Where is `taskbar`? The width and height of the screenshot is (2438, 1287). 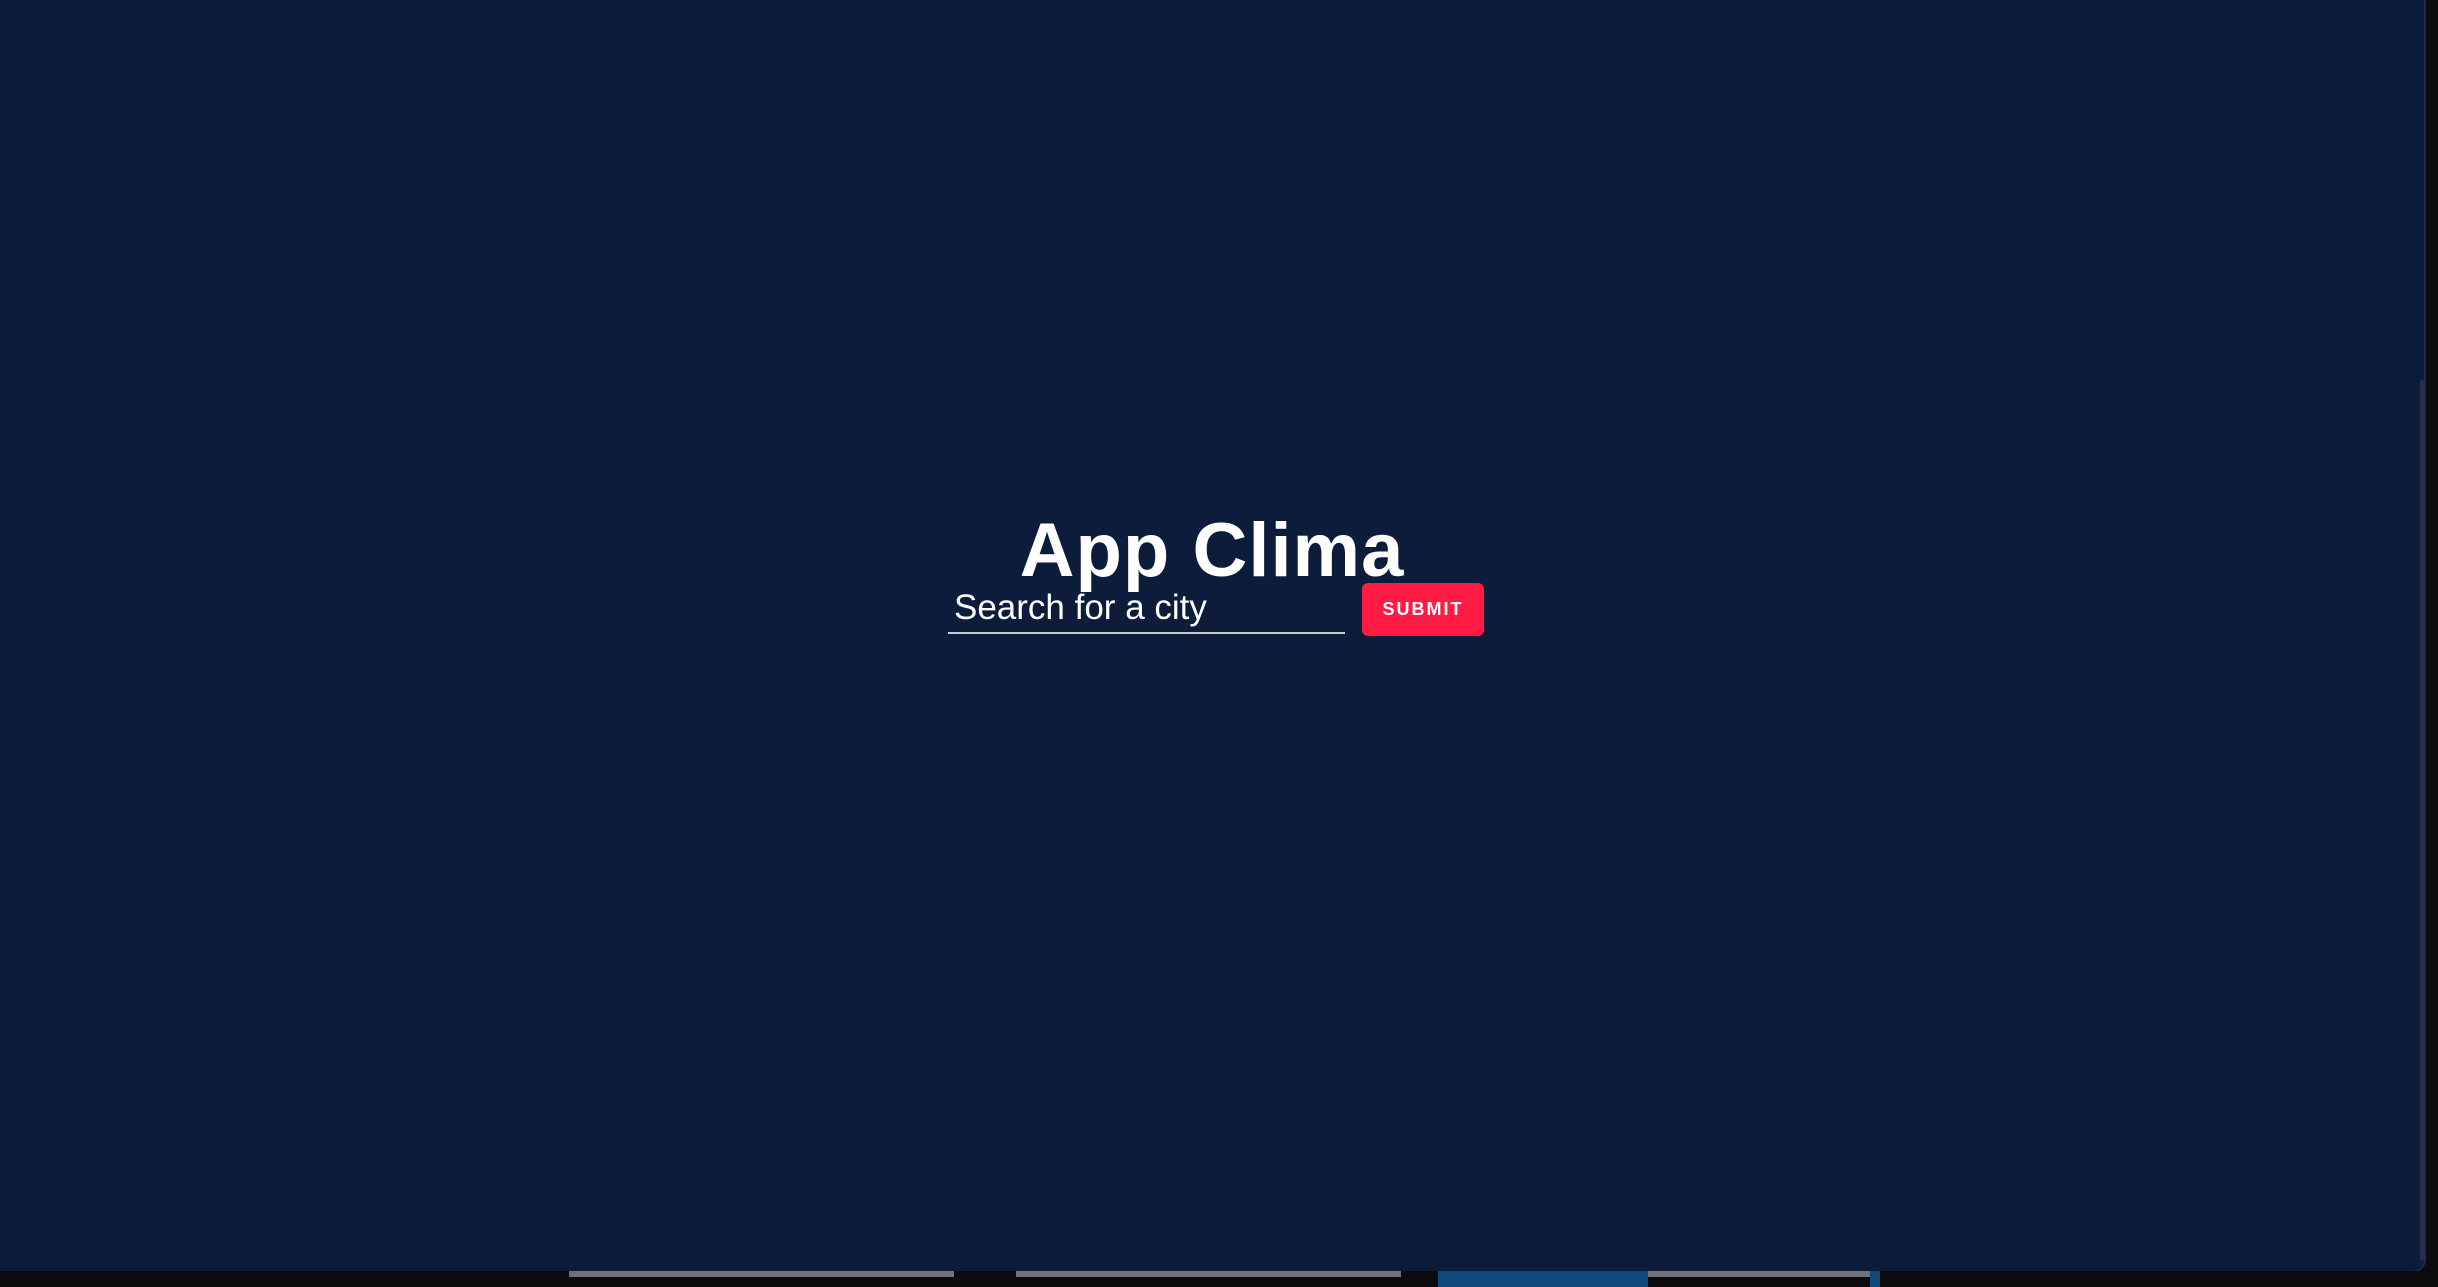 taskbar is located at coordinates (1219, 1279).